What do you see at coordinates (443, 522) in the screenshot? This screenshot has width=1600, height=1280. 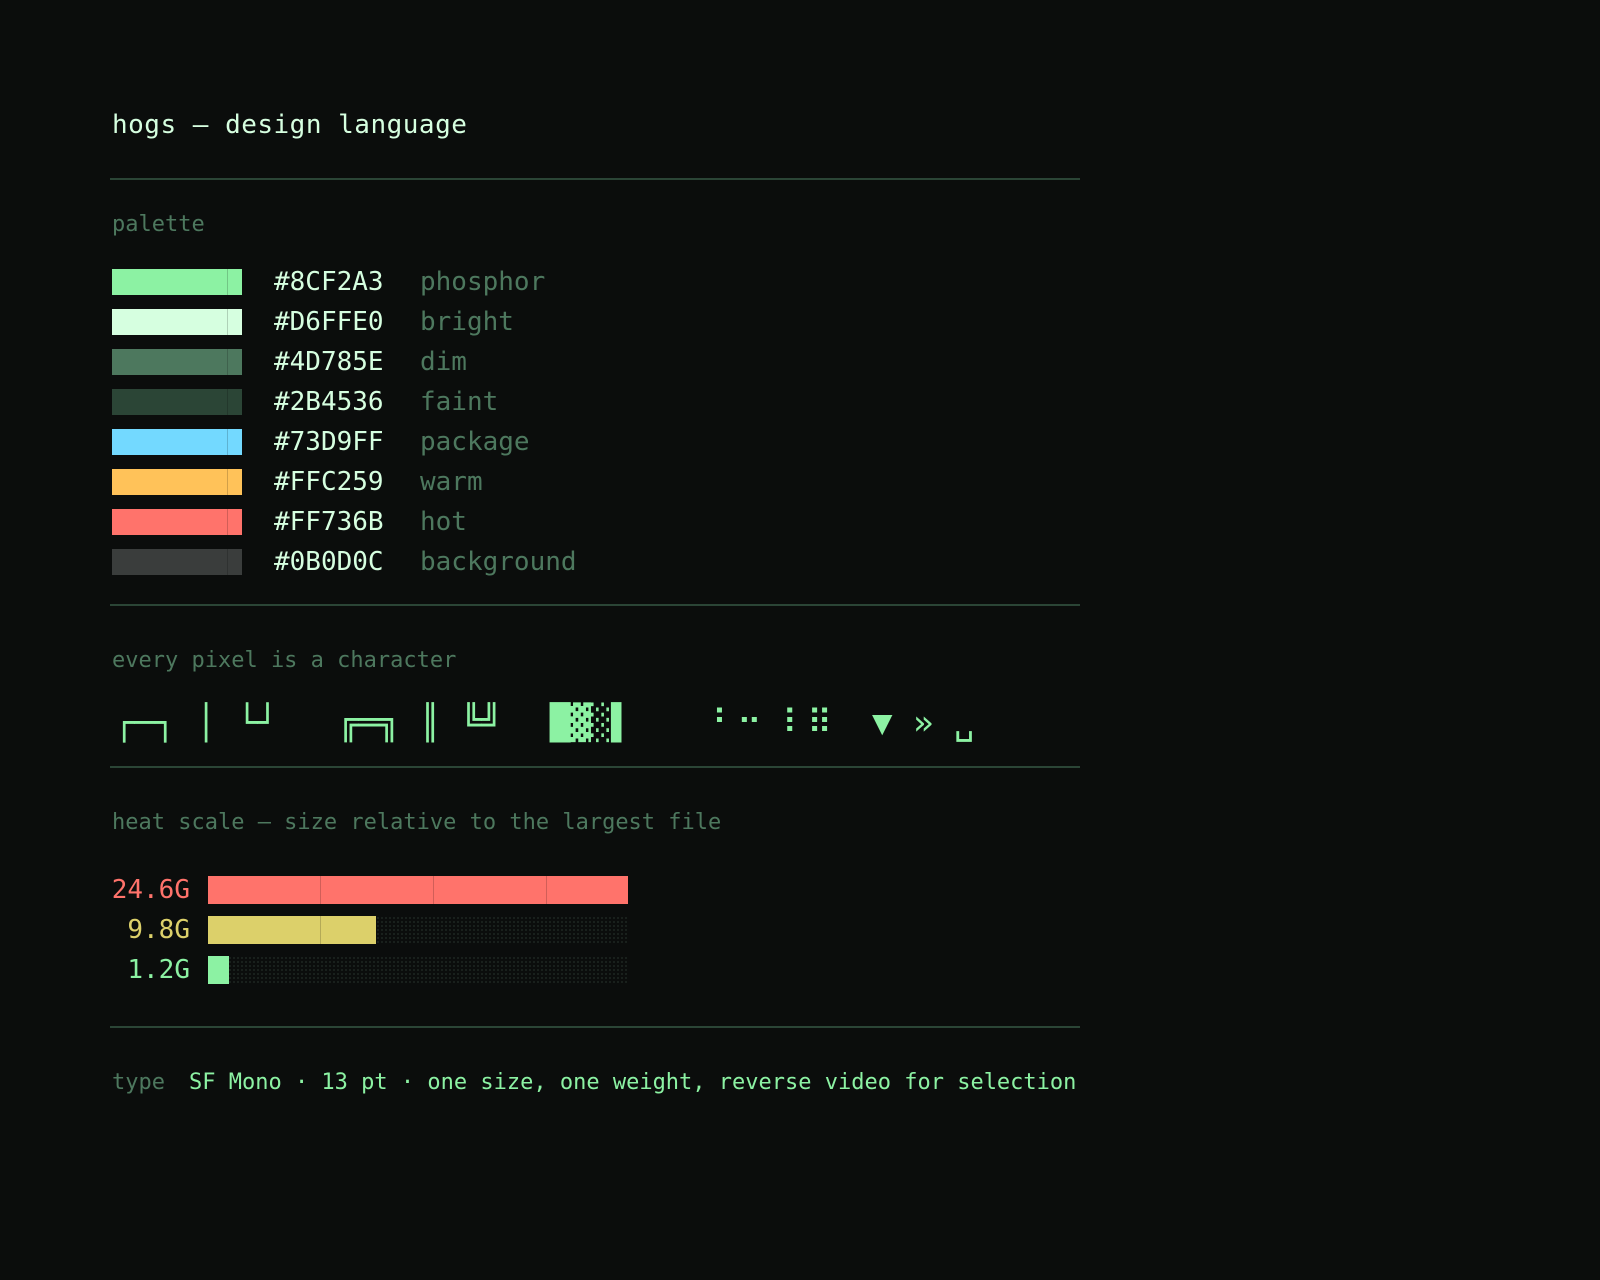 I see `color-name: hot` at bounding box center [443, 522].